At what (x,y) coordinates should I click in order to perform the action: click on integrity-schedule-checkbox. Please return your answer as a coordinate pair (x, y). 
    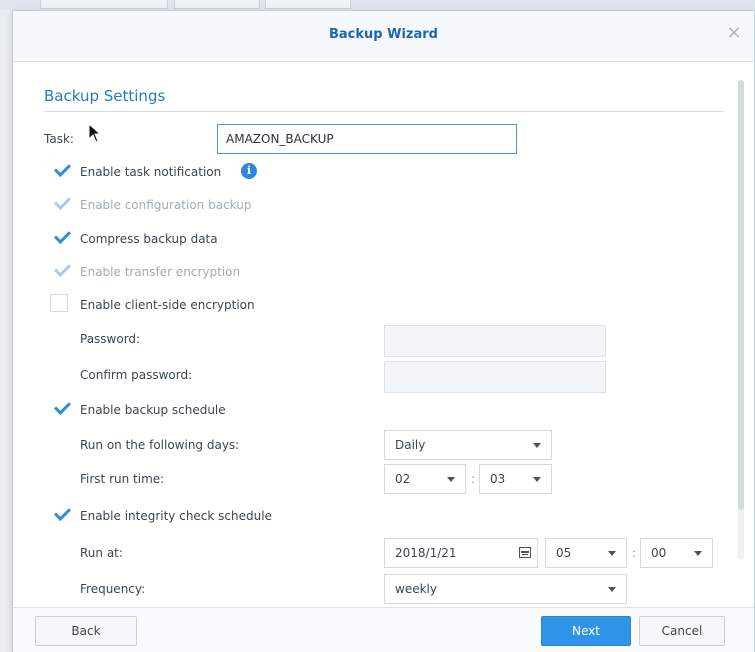
    Looking at the image, I should click on (61, 514).